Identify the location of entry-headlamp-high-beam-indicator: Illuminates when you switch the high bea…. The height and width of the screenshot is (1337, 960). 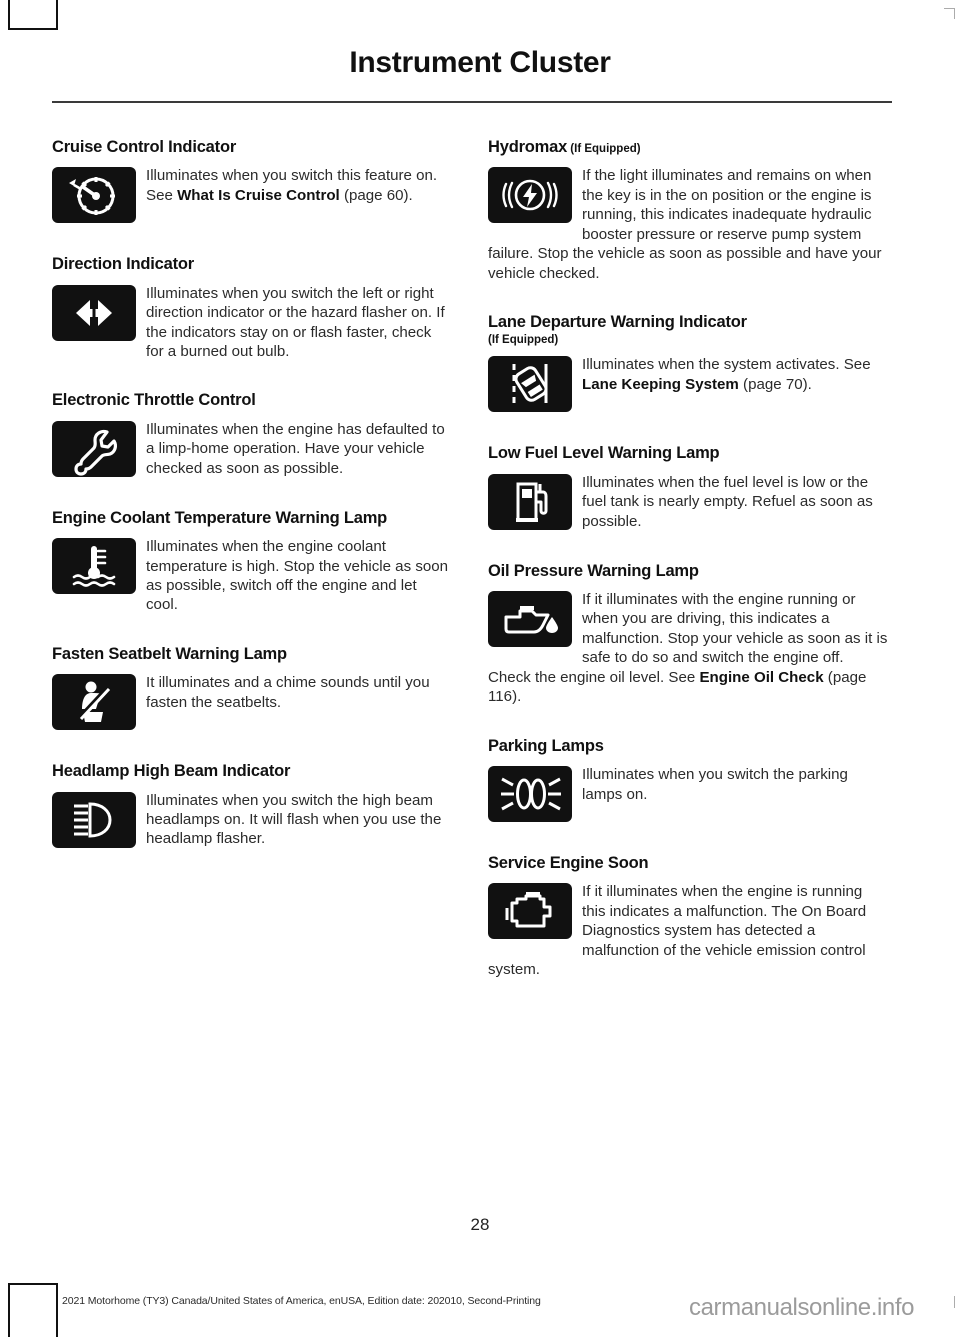
(252, 820).